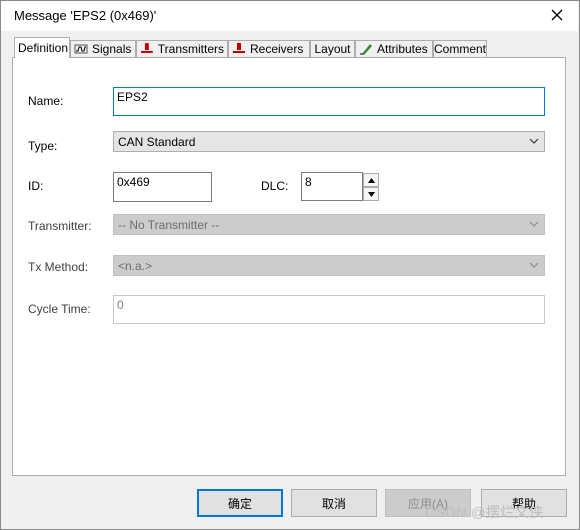 Image resolution: width=580 pixels, height=530 pixels. Describe the element at coordinates (162, 187) in the screenshot. I see `id-input: 0x469` at that location.